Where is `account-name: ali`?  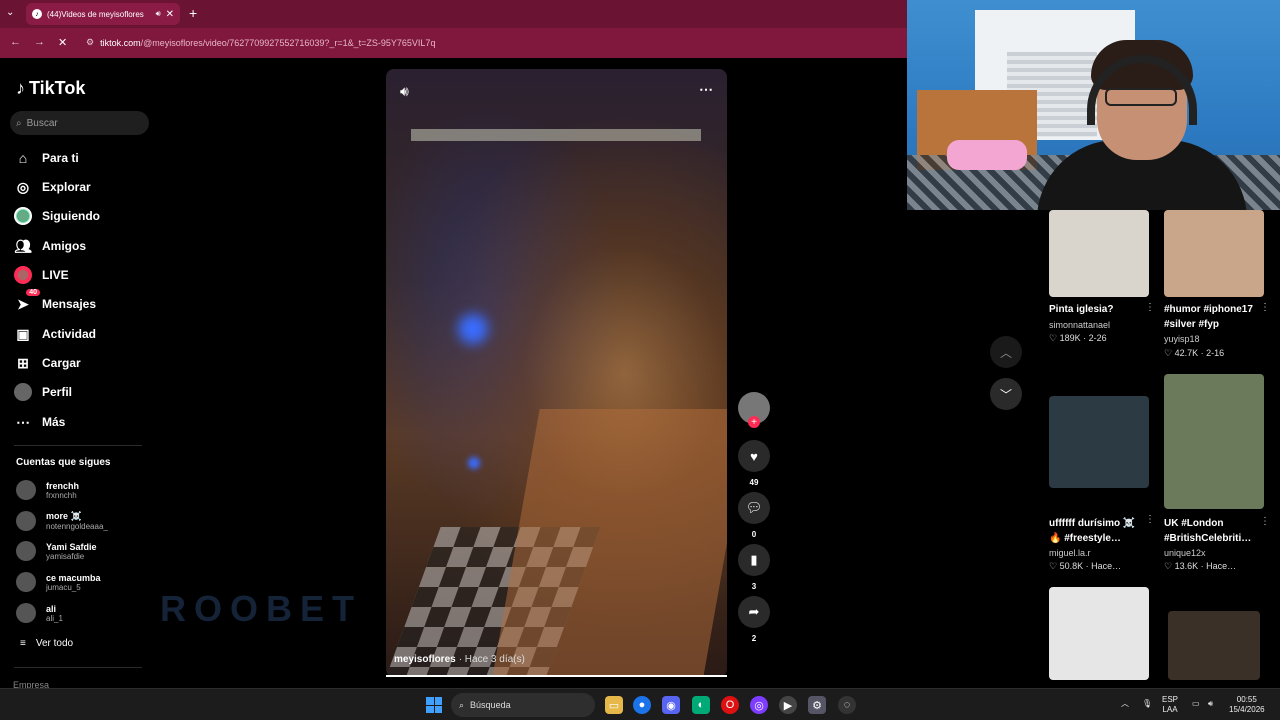 account-name: ali is located at coordinates (51, 608).